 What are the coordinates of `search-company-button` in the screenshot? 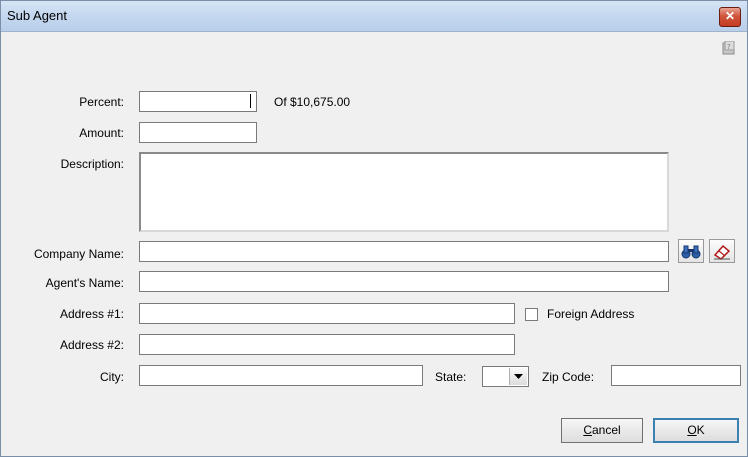 It's located at (691, 251).